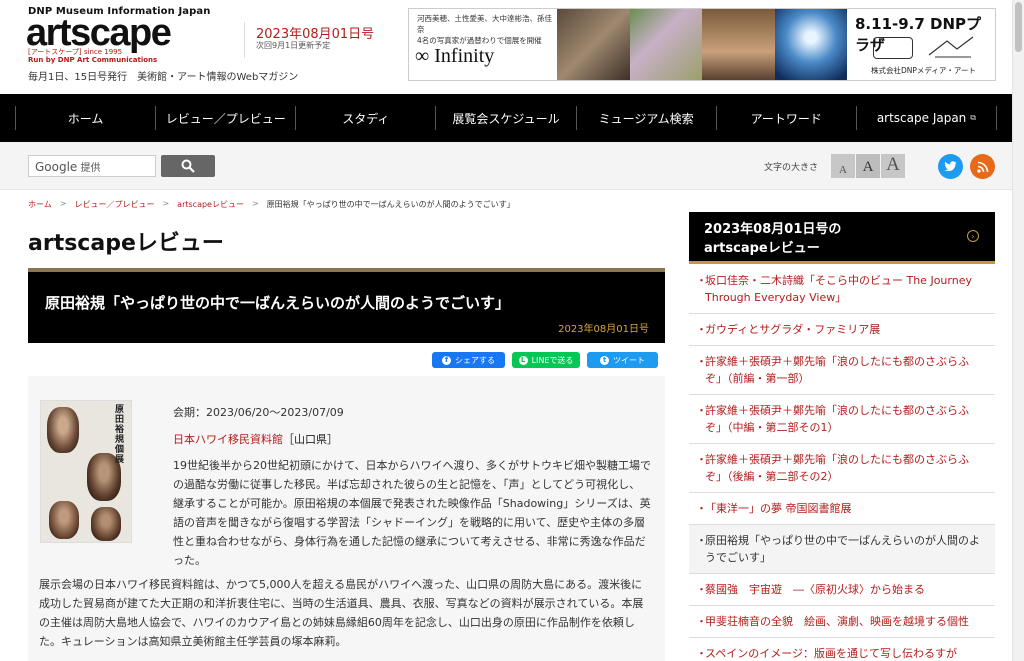 The height and width of the screenshot is (661, 1024). I want to click on nav-study: スタディ, so click(365, 118).